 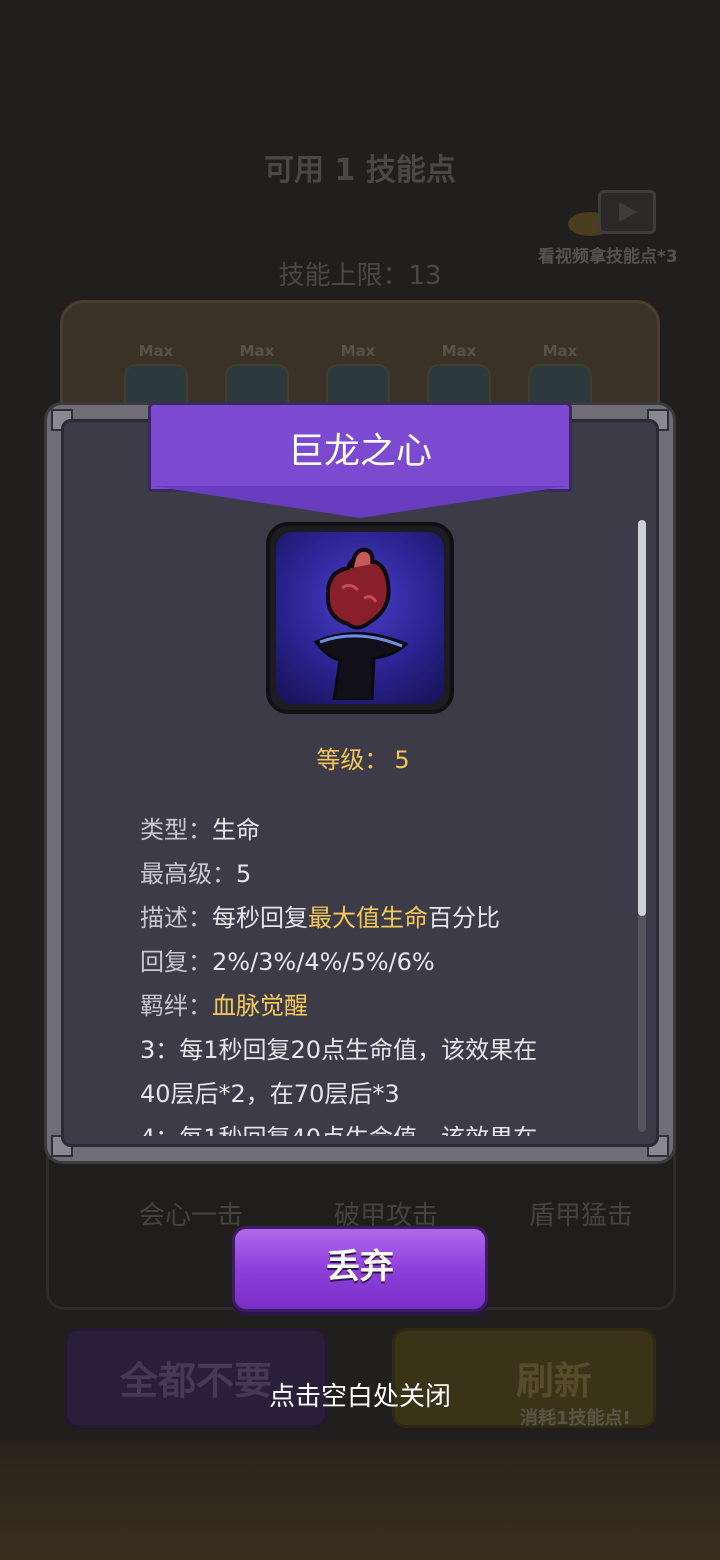 I want to click on bond-value: 血脉觉醒, so click(x=260, y=1006).